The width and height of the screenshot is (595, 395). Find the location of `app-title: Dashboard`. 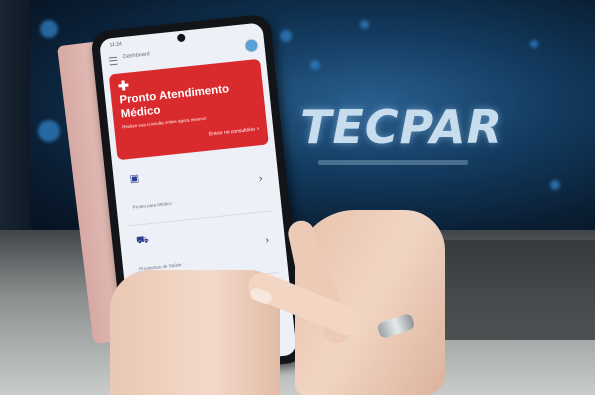

app-title: Dashboard is located at coordinates (136, 56).